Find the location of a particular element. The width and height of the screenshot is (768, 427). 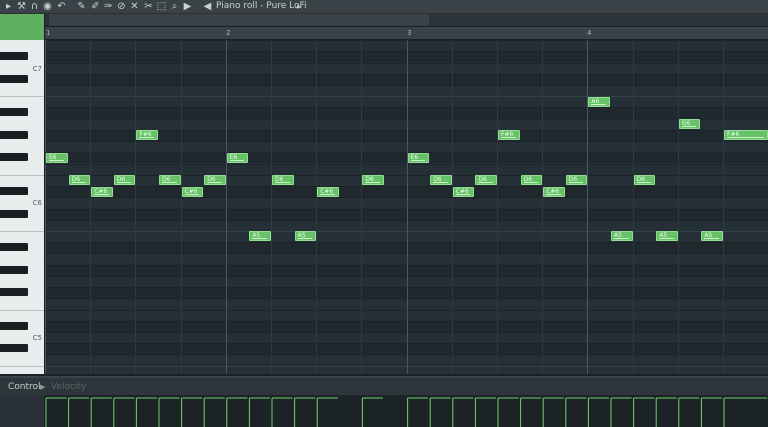

brush-icon: ✐ is located at coordinates (95, 6).